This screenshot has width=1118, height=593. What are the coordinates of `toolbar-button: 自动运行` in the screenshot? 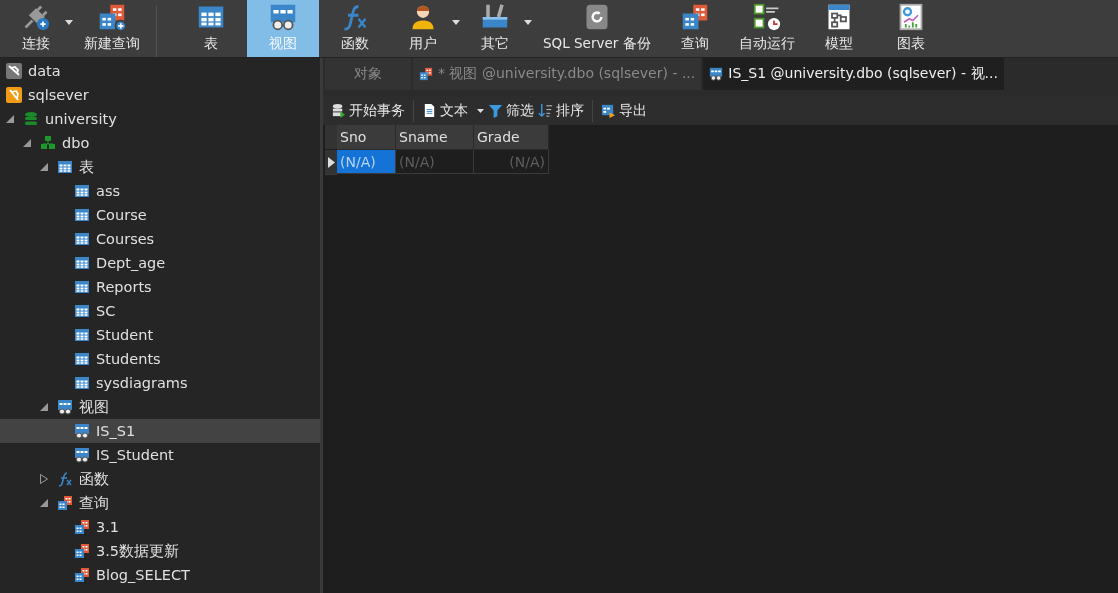 It's located at (766, 28).